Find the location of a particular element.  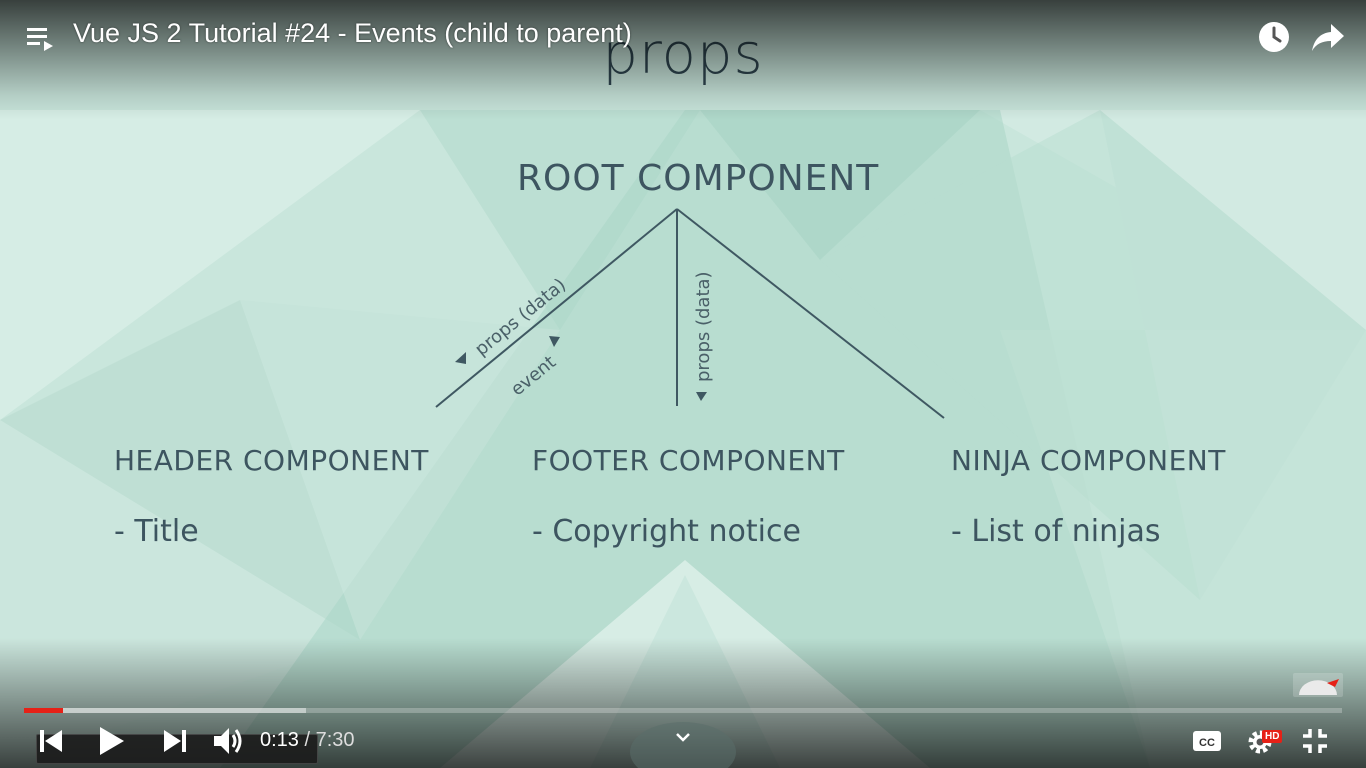

clock-icon is located at coordinates (1274, 39).